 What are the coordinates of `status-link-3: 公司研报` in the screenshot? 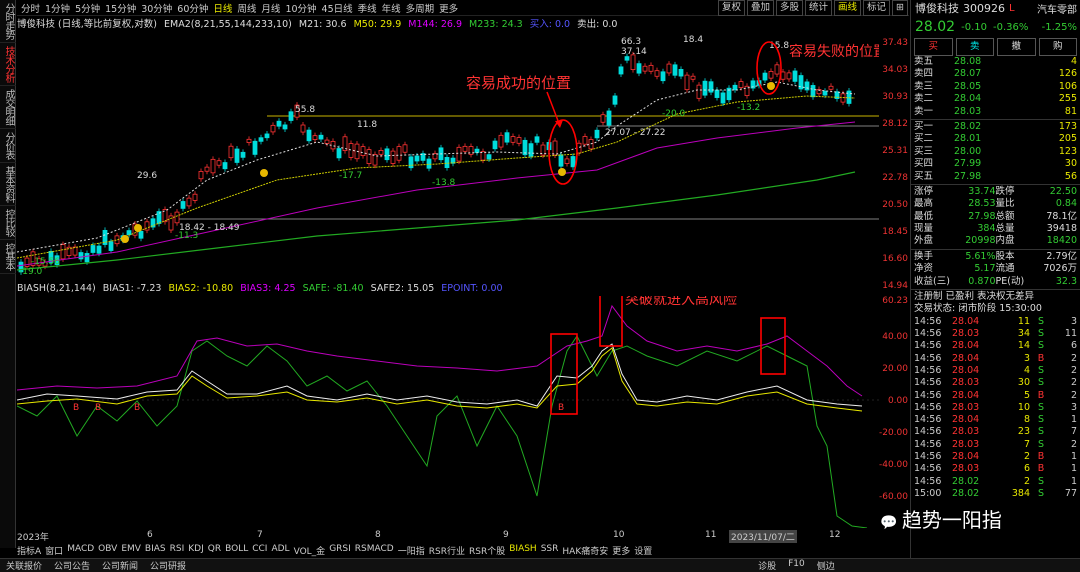 It's located at (168, 565).